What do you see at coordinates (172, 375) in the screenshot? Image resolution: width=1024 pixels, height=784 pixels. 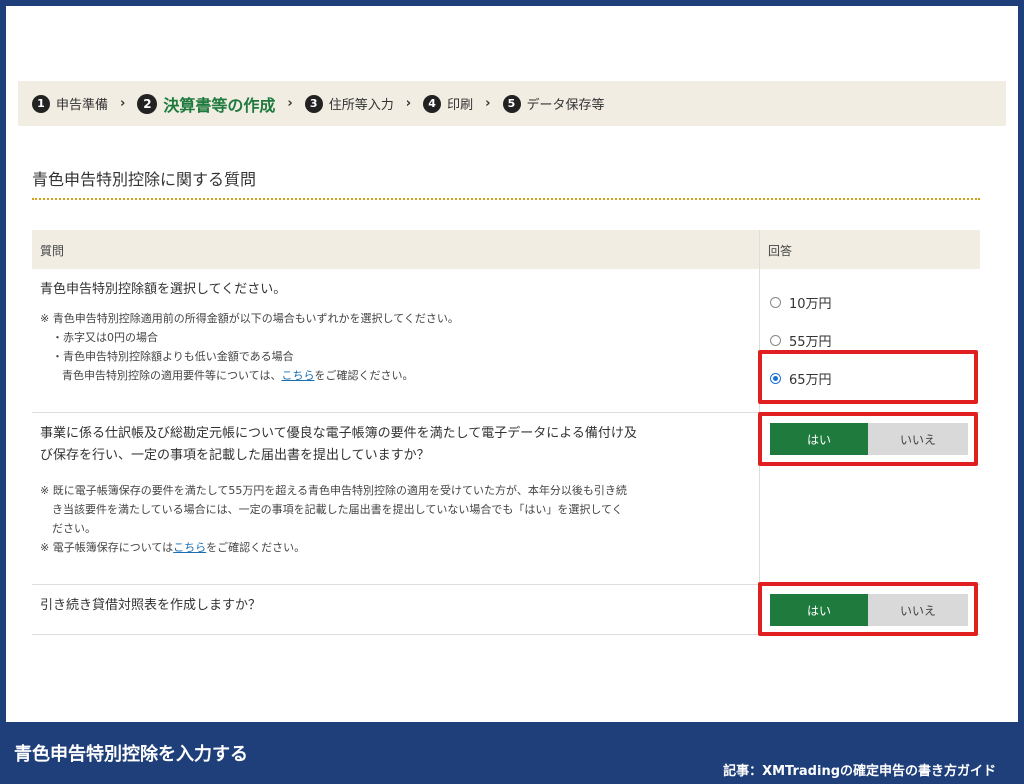 I see `note-text-segment: 青色申告特別控除の適用要件等については、` at bounding box center [172, 375].